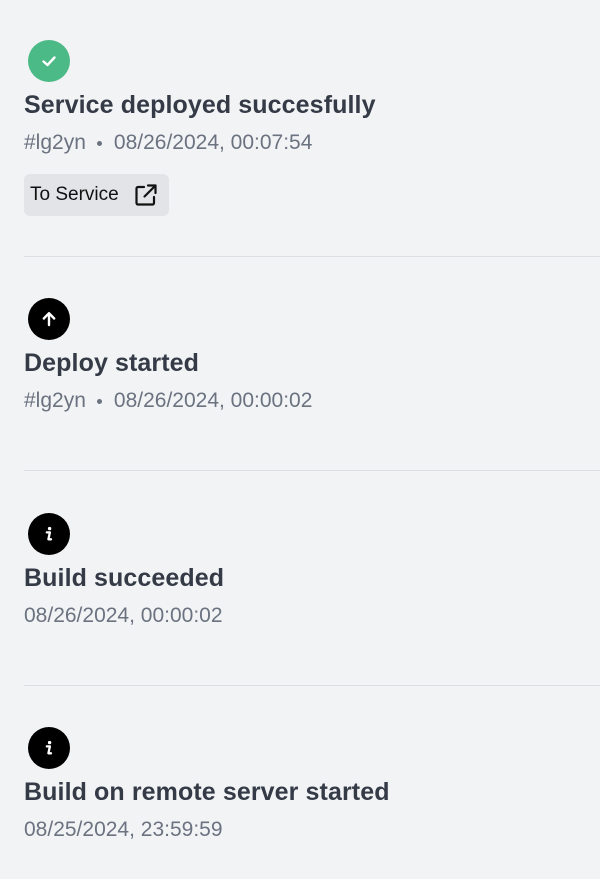 The width and height of the screenshot is (600, 879). Describe the element at coordinates (146, 195) in the screenshot. I see `external-link-icon` at that location.